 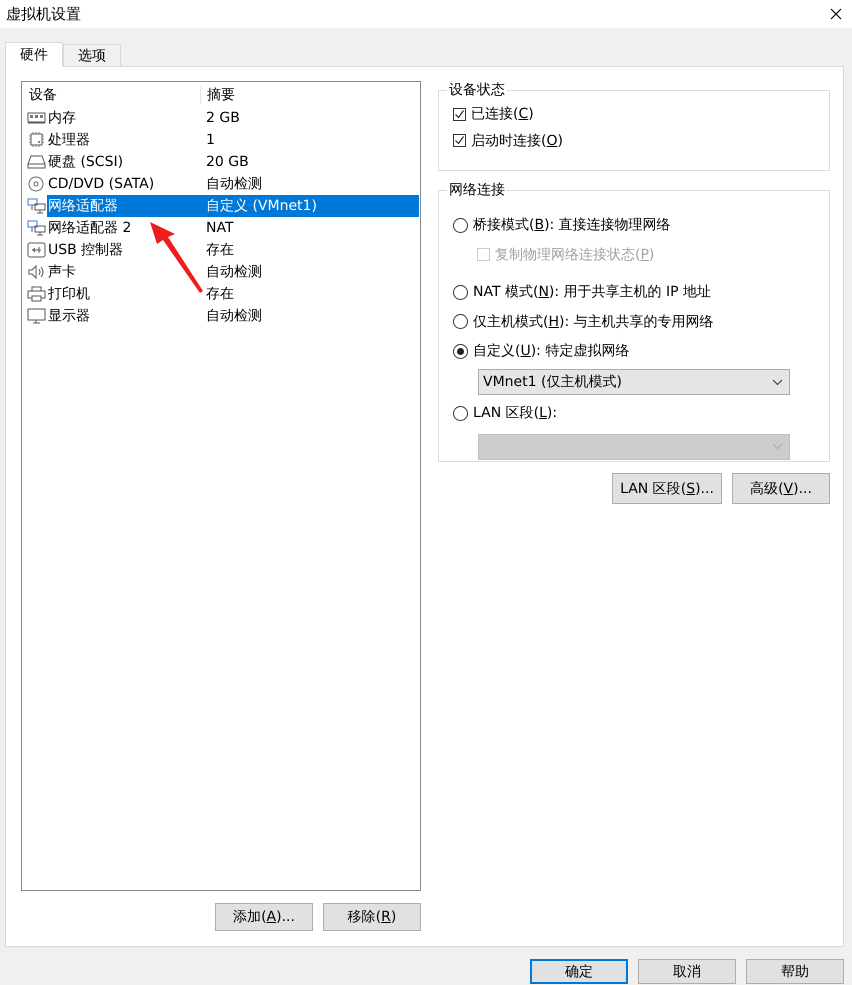 What do you see at coordinates (86, 162) in the screenshot?
I see `device-name: 硬盘 (SCSI)` at bounding box center [86, 162].